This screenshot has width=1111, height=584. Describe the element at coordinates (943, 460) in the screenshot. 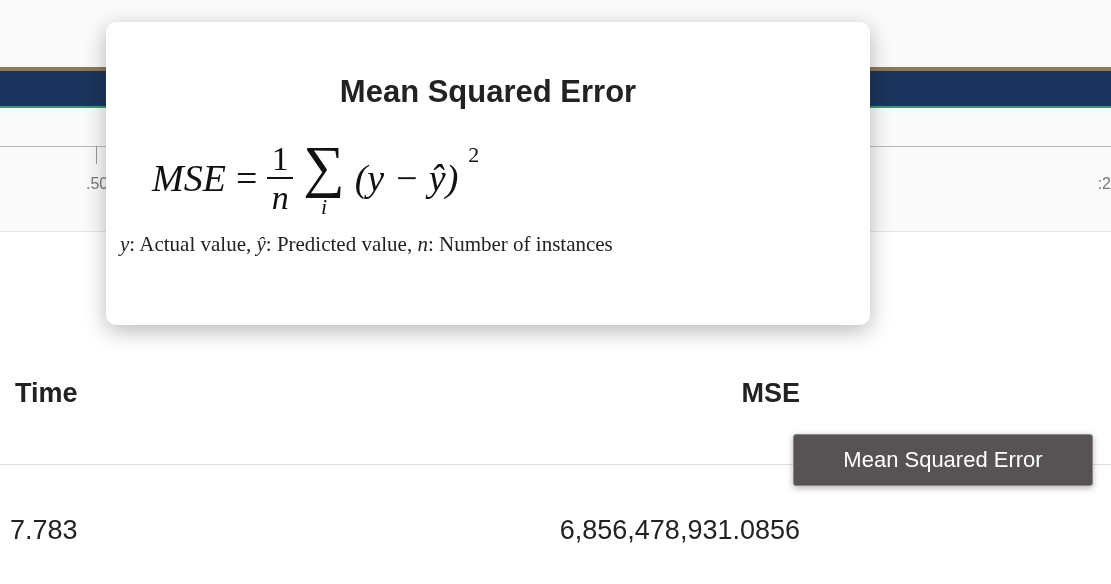

I see `tooltip: Mean Squared Error` at that location.